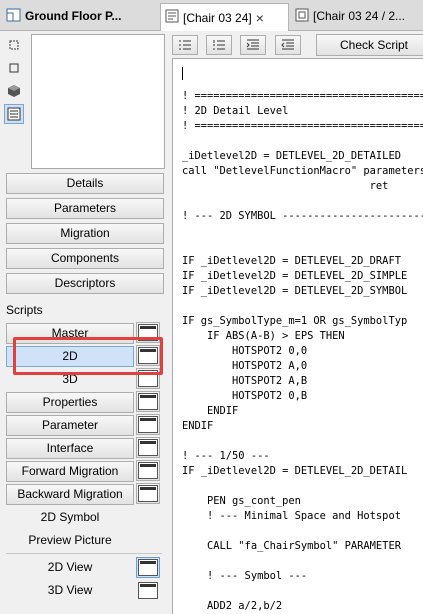 This screenshot has height=614, width=423. I want to click on divider, so click(84, 553).